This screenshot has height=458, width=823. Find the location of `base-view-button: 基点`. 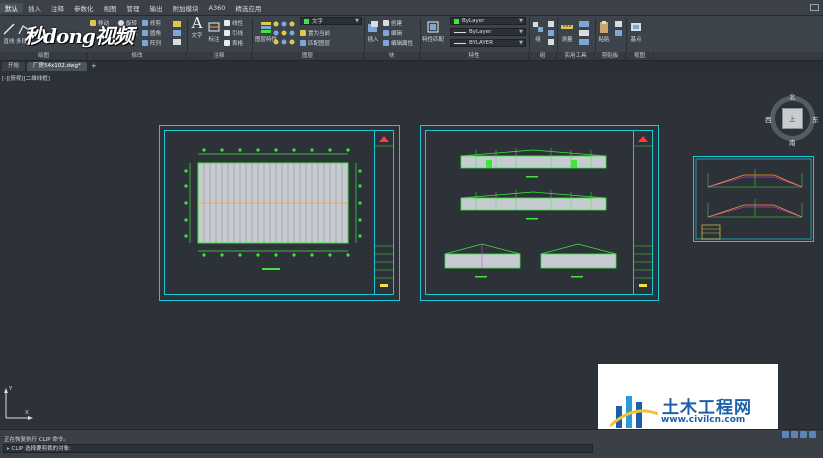

base-view-button: 基点 is located at coordinates (636, 31).